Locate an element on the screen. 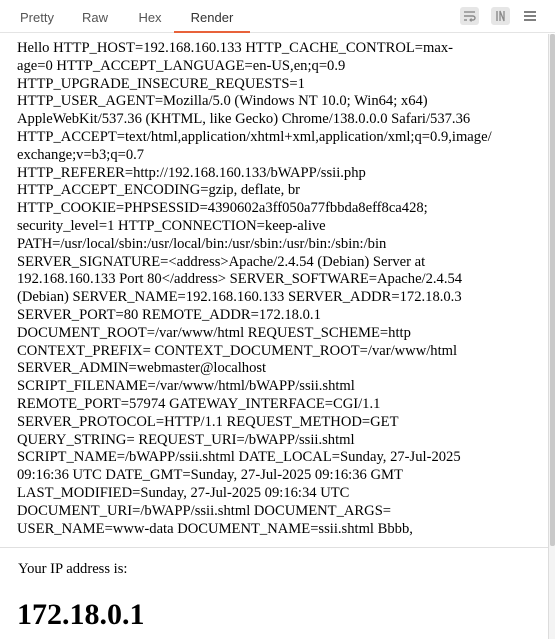 The width and height of the screenshot is (555, 639). newline-toggle-button is located at coordinates (500, 16).